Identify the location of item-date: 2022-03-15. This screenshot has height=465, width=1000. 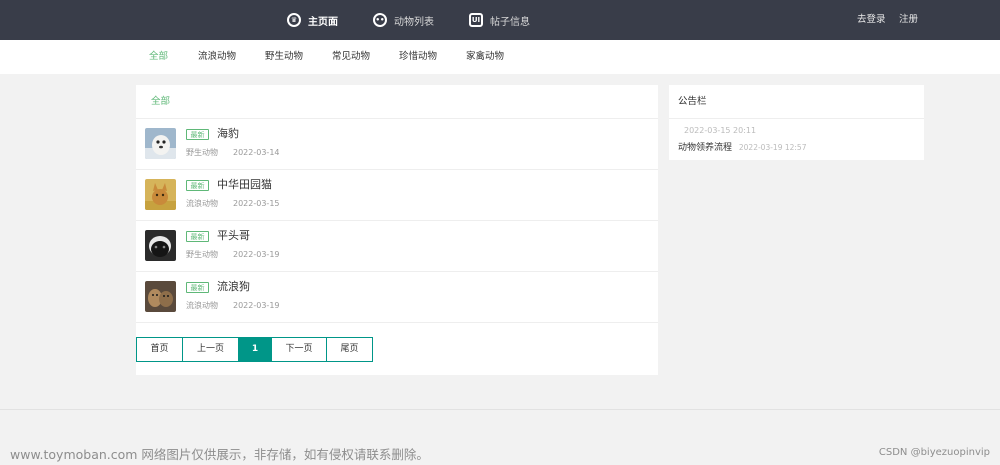
(256, 203).